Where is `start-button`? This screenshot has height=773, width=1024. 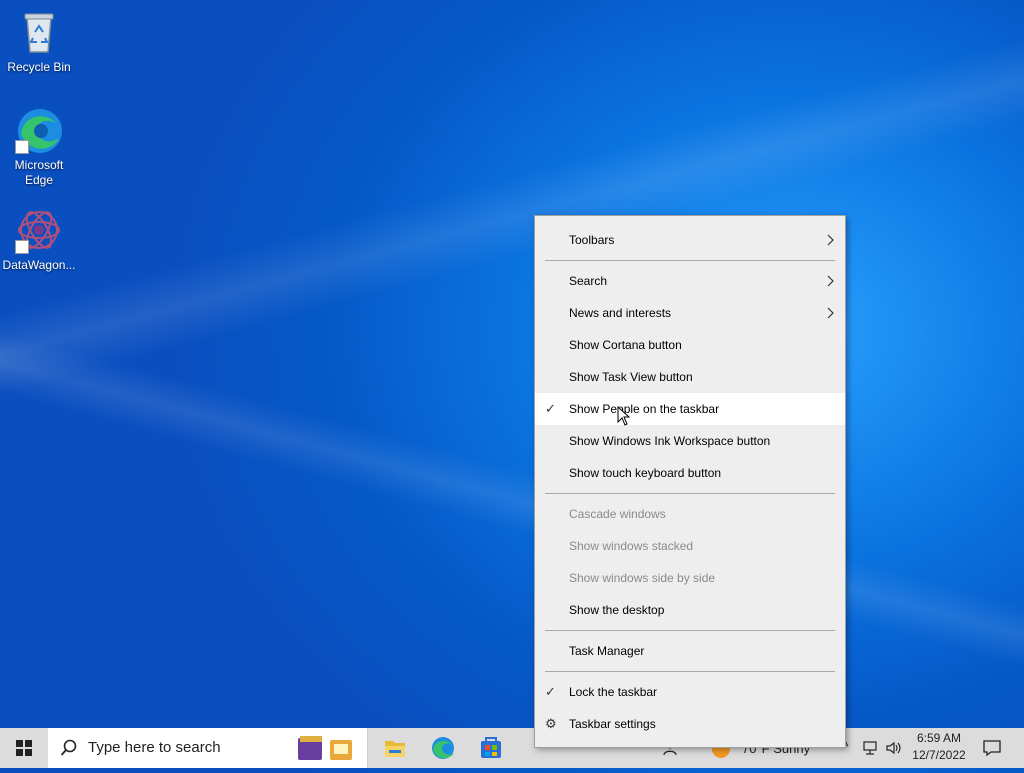
start-button is located at coordinates (24, 748).